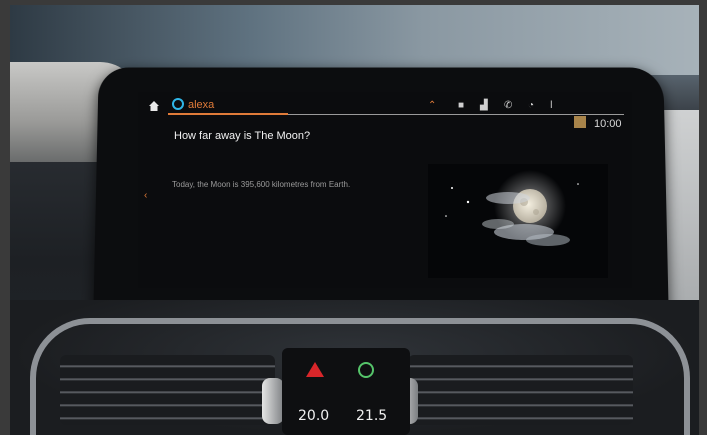 The height and width of the screenshot is (435, 707). I want to click on right-temperature: 21.5, so click(372, 416).